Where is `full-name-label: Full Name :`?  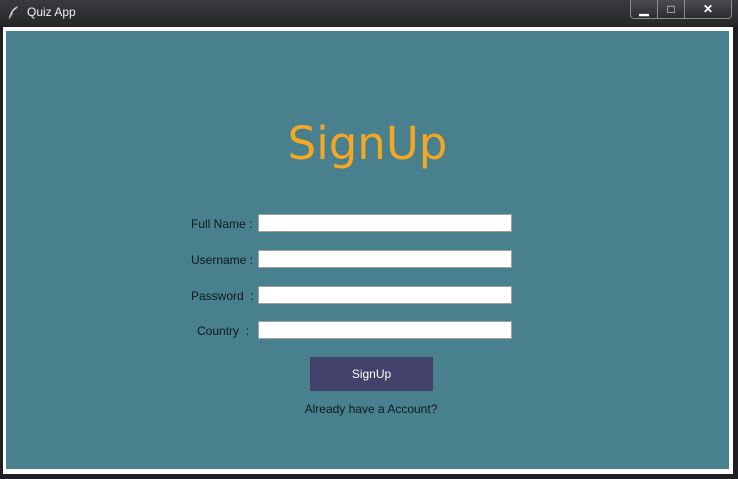
full-name-label: Full Name : is located at coordinates (222, 224).